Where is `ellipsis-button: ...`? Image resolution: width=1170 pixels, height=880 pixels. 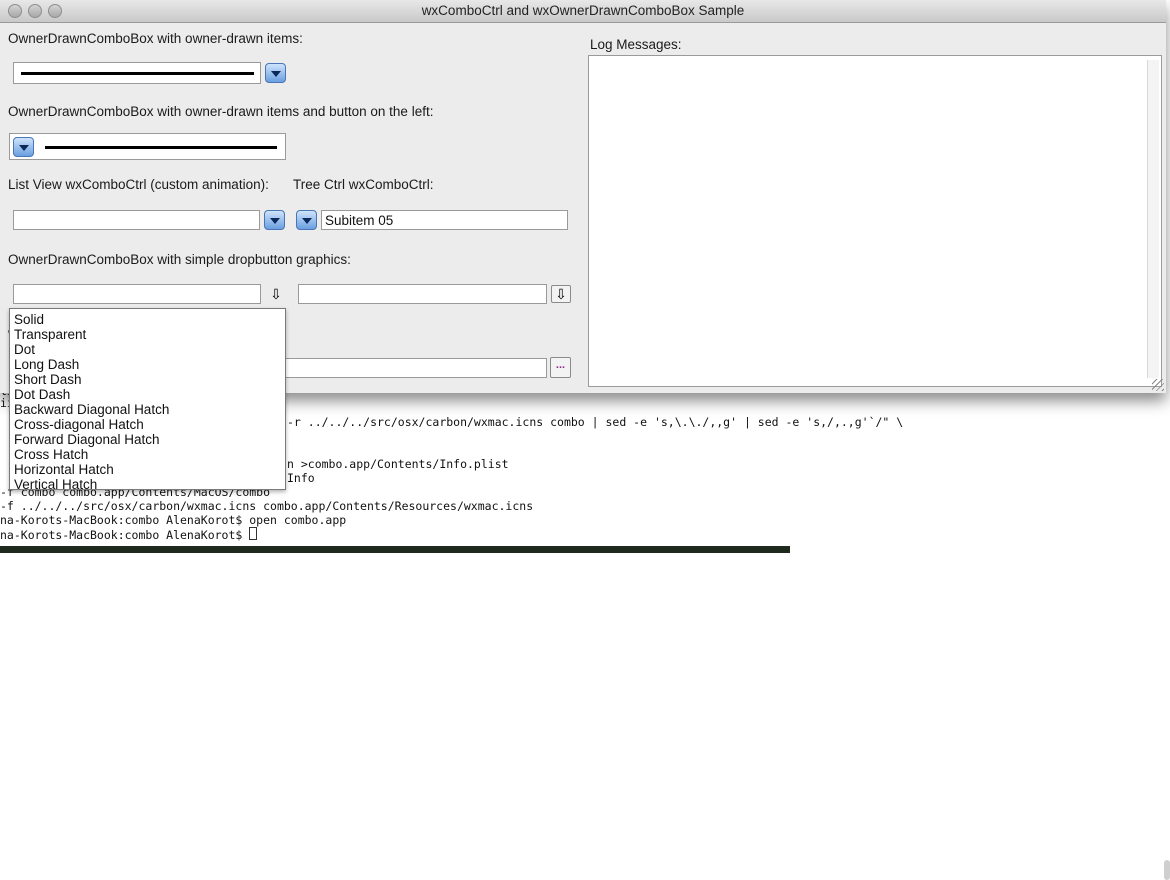 ellipsis-button: ... is located at coordinates (560, 367).